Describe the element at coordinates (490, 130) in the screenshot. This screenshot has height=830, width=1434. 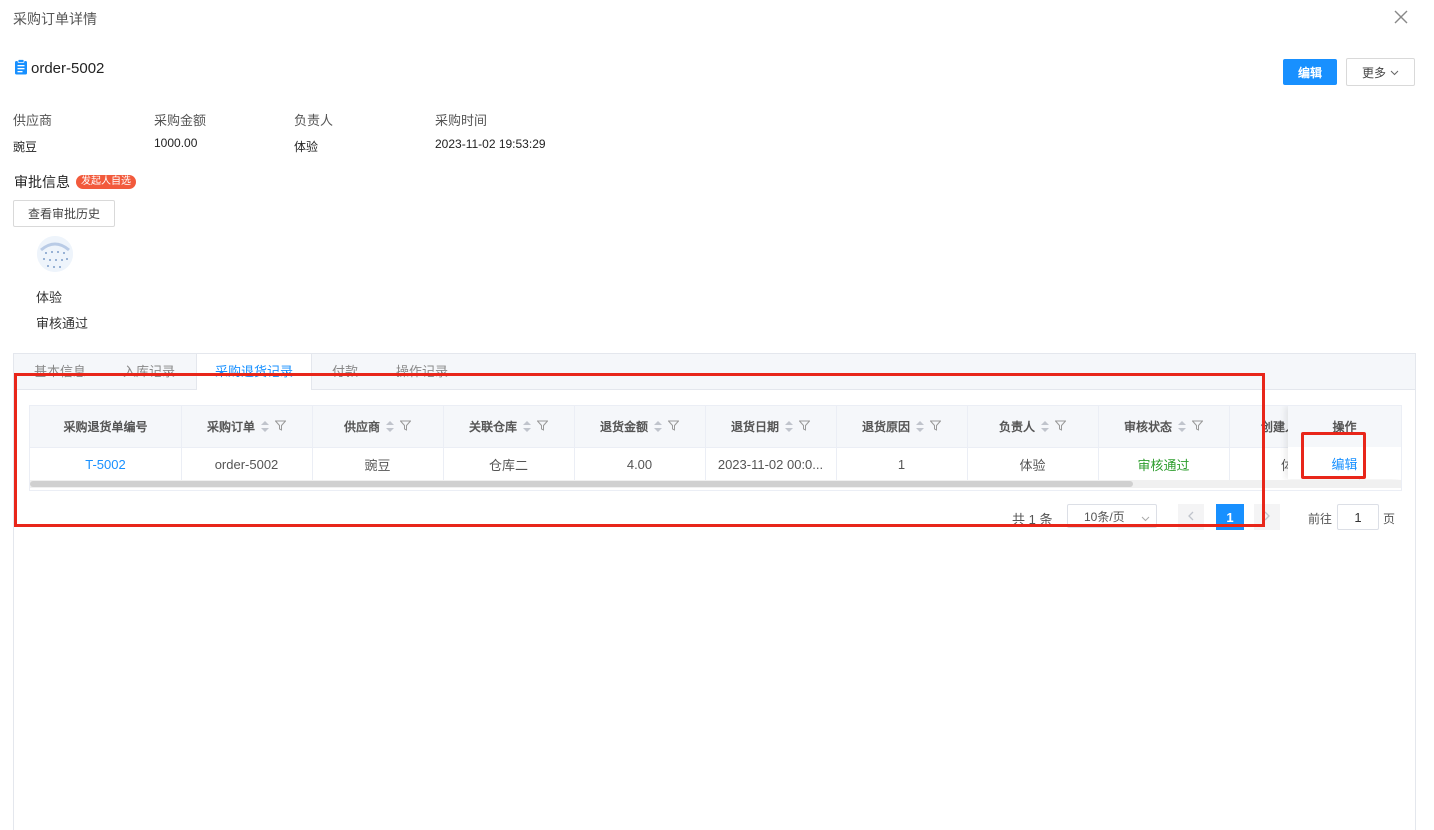
I see `info-time: 采购时间 2023-11-02 19:53:29` at that location.